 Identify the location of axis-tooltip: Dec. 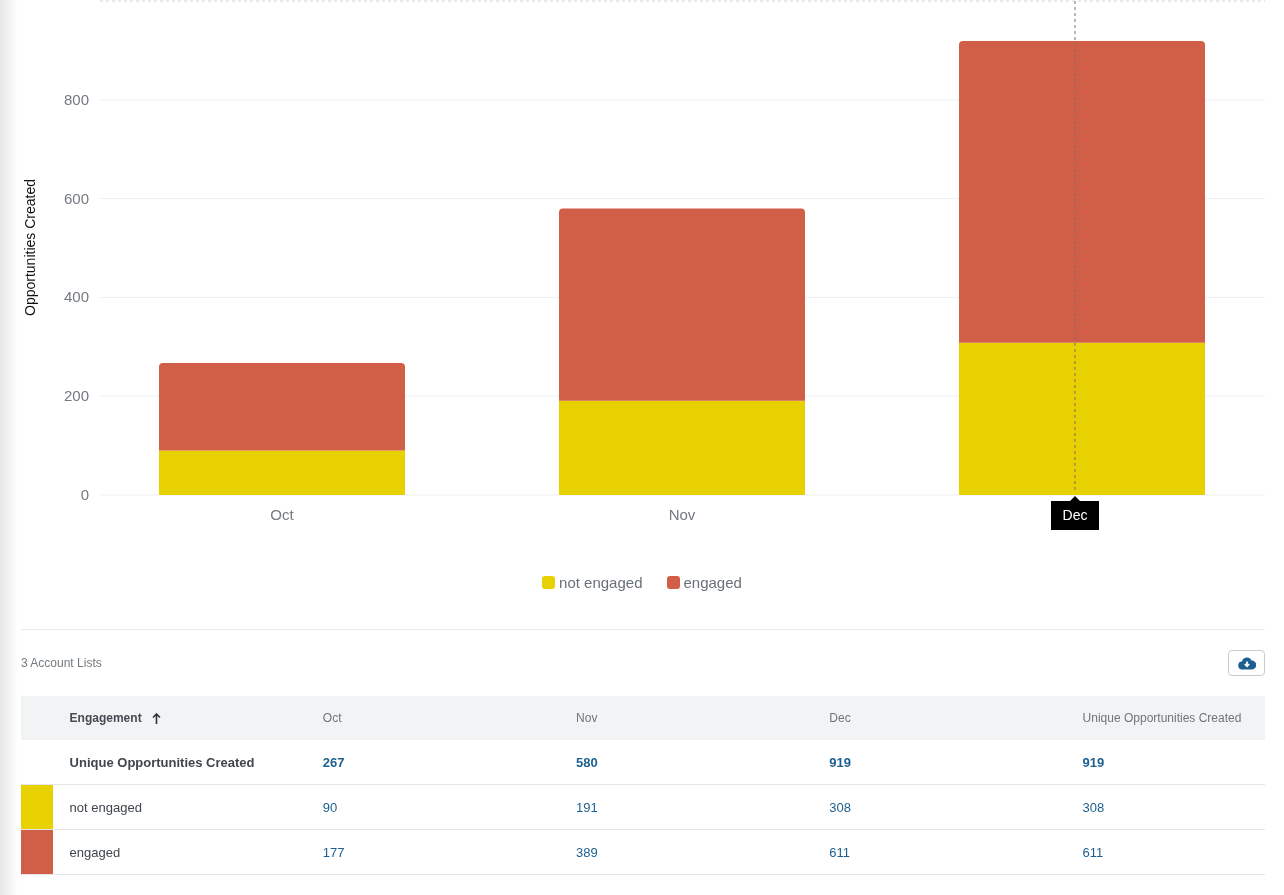
(1075, 513).